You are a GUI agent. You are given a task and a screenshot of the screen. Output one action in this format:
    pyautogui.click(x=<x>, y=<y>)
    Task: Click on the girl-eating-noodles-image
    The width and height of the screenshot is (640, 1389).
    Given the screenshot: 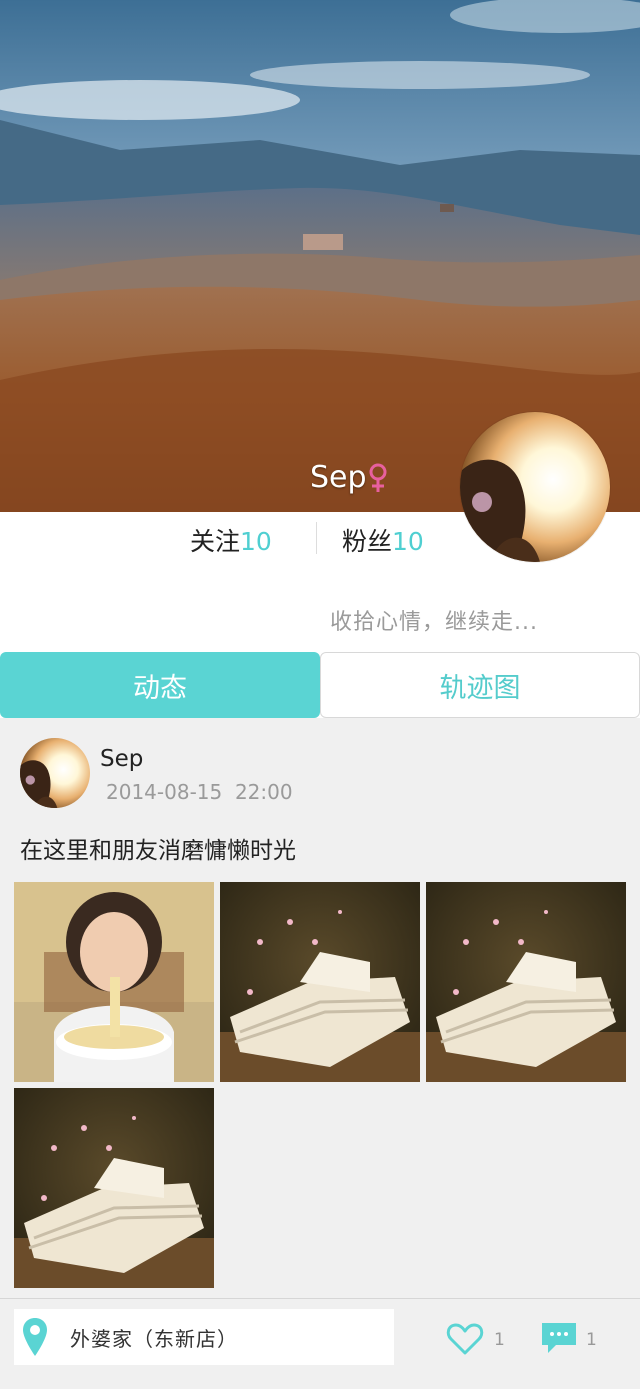 What is the action you would take?
    pyautogui.click(x=114, y=982)
    